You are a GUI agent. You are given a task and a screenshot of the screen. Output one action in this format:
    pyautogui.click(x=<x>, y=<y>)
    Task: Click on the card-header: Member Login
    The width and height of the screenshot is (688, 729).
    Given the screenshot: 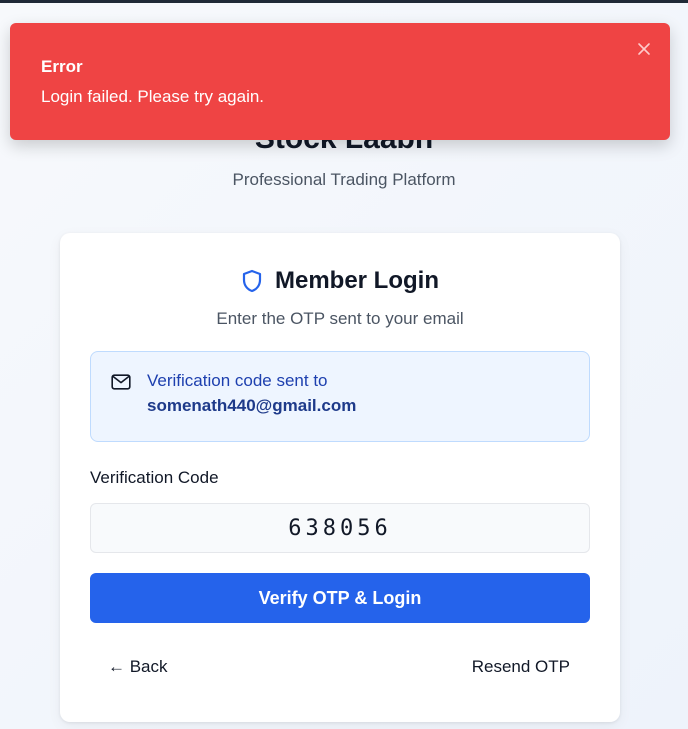 What is the action you would take?
    pyautogui.click(x=340, y=281)
    